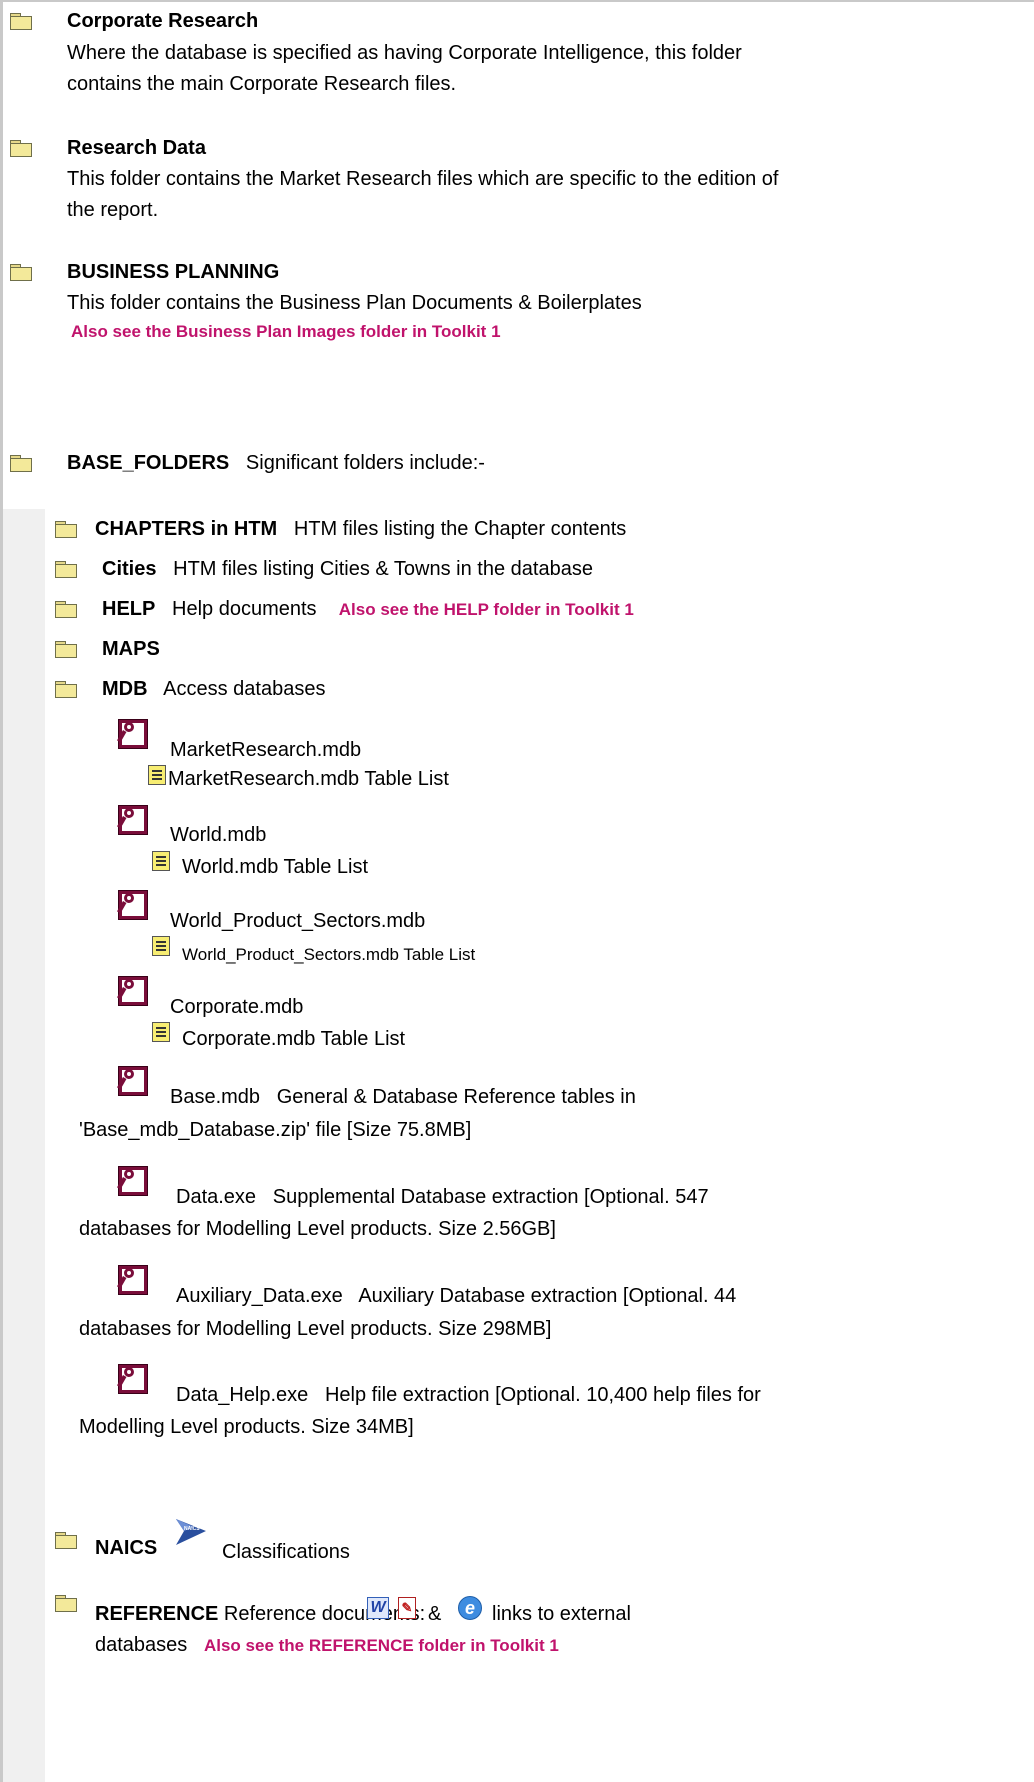  What do you see at coordinates (162, 21) in the screenshot?
I see `section-title-corporate-research: Corporate Research` at bounding box center [162, 21].